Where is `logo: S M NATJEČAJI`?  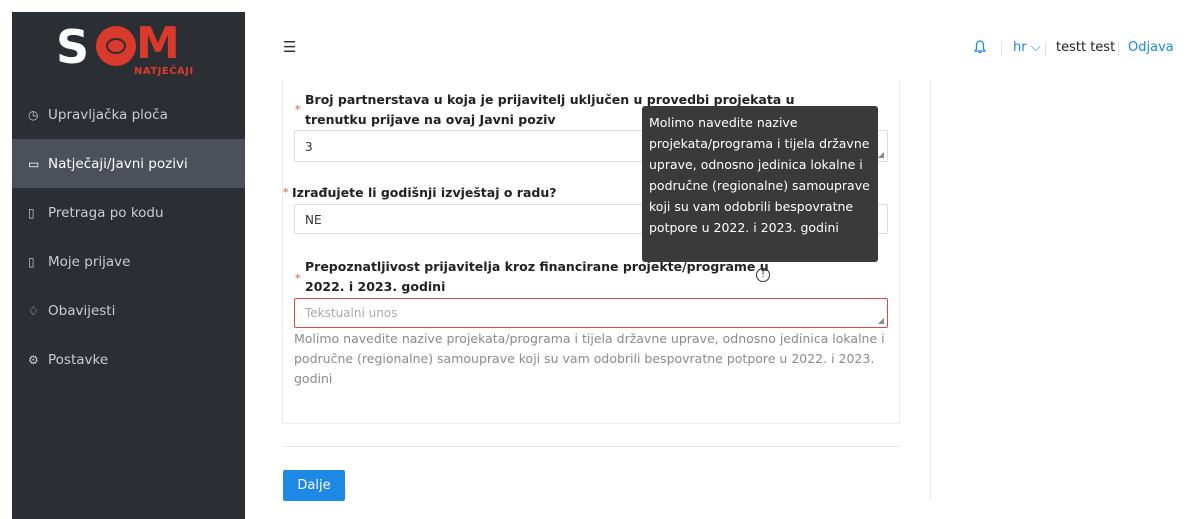 logo: S M NATJEČAJI is located at coordinates (128, 53).